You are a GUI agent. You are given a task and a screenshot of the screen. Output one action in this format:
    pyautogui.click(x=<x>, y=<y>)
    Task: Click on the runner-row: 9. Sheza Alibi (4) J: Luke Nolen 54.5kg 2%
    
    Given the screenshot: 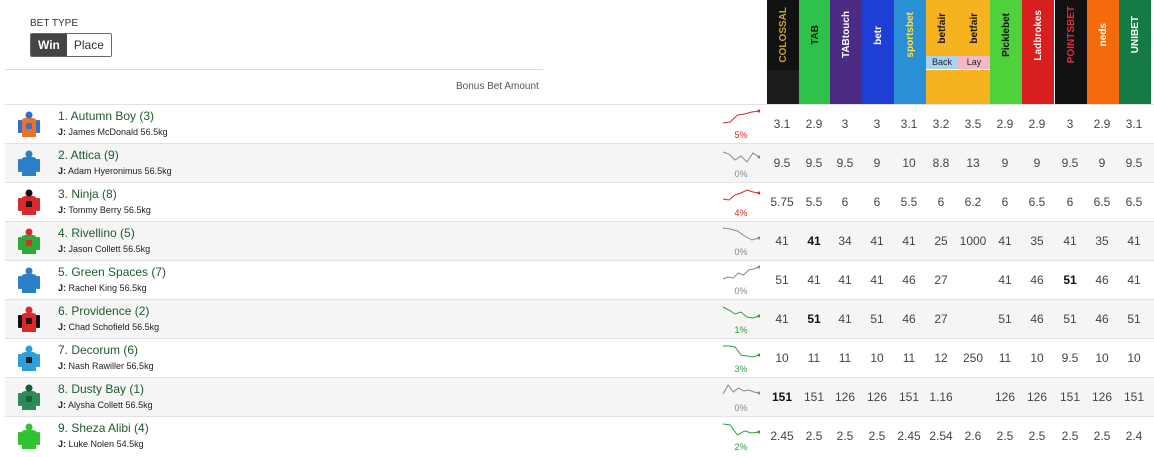 What is the action you would take?
    pyautogui.click(x=385, y=435)
    